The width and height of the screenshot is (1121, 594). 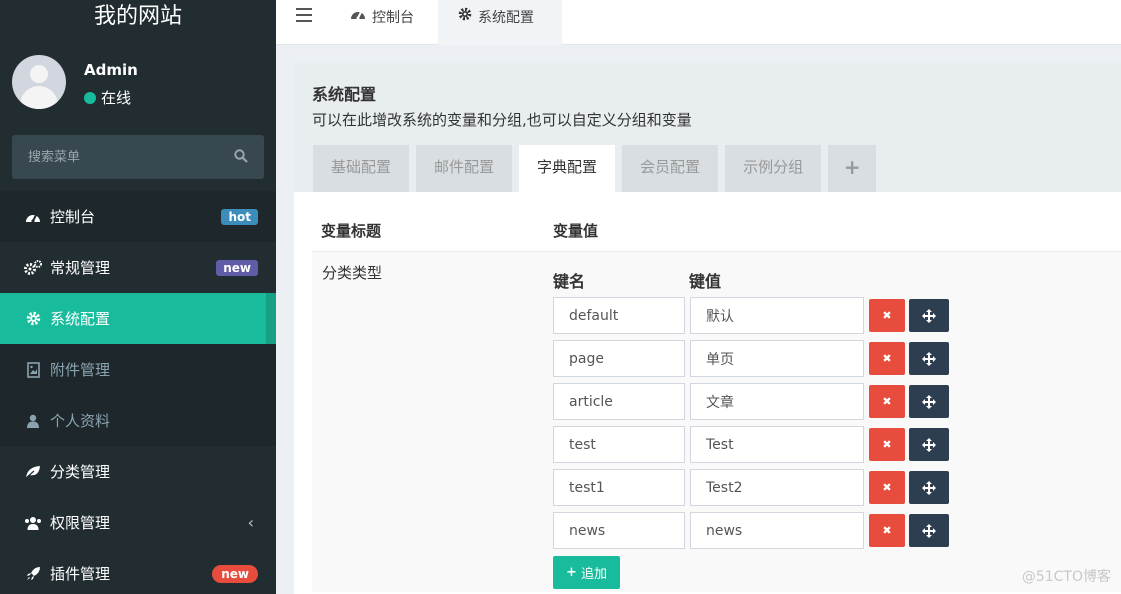 What do you see at coordinates (33, 370) in the screenshot?
I see `image-file-icon` at bounding box center [33, 370].